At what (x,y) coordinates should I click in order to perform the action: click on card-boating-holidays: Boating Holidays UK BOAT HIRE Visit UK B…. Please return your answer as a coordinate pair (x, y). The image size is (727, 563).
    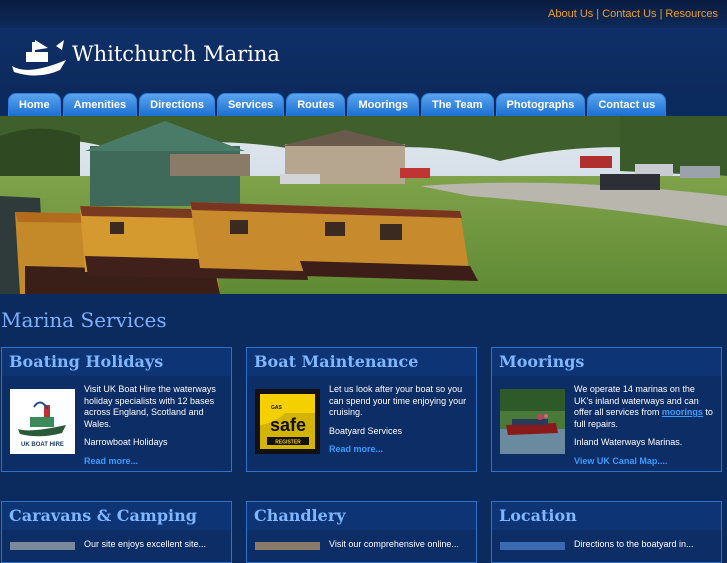
    Looking at the image, I should click on (116, 409).